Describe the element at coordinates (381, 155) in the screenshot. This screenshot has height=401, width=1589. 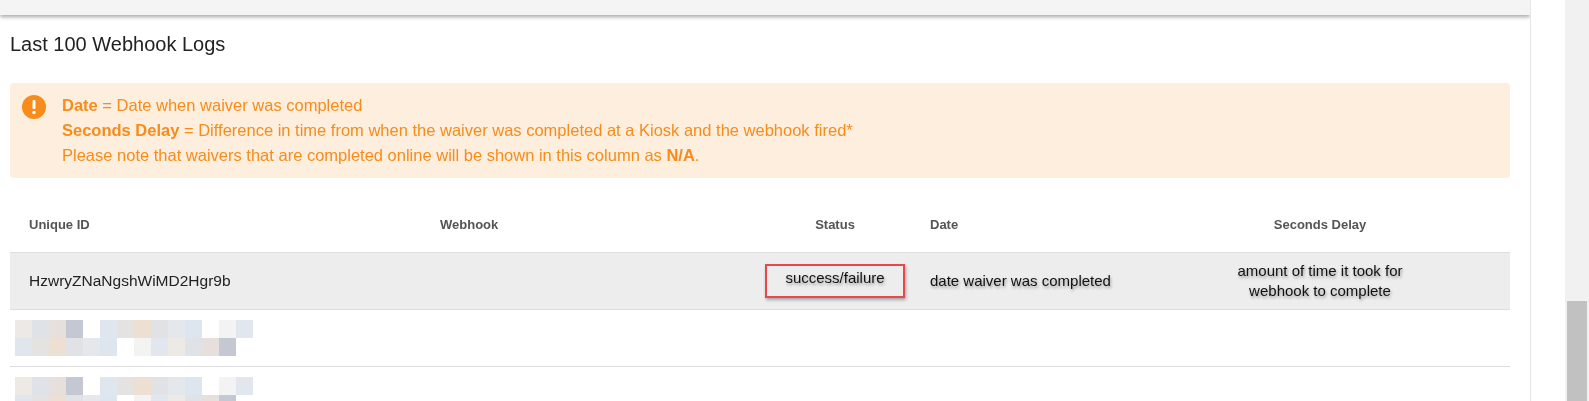
I see `alert-line: Please note that waivers that are completed online will be shown in this column as N/A.` at that location.